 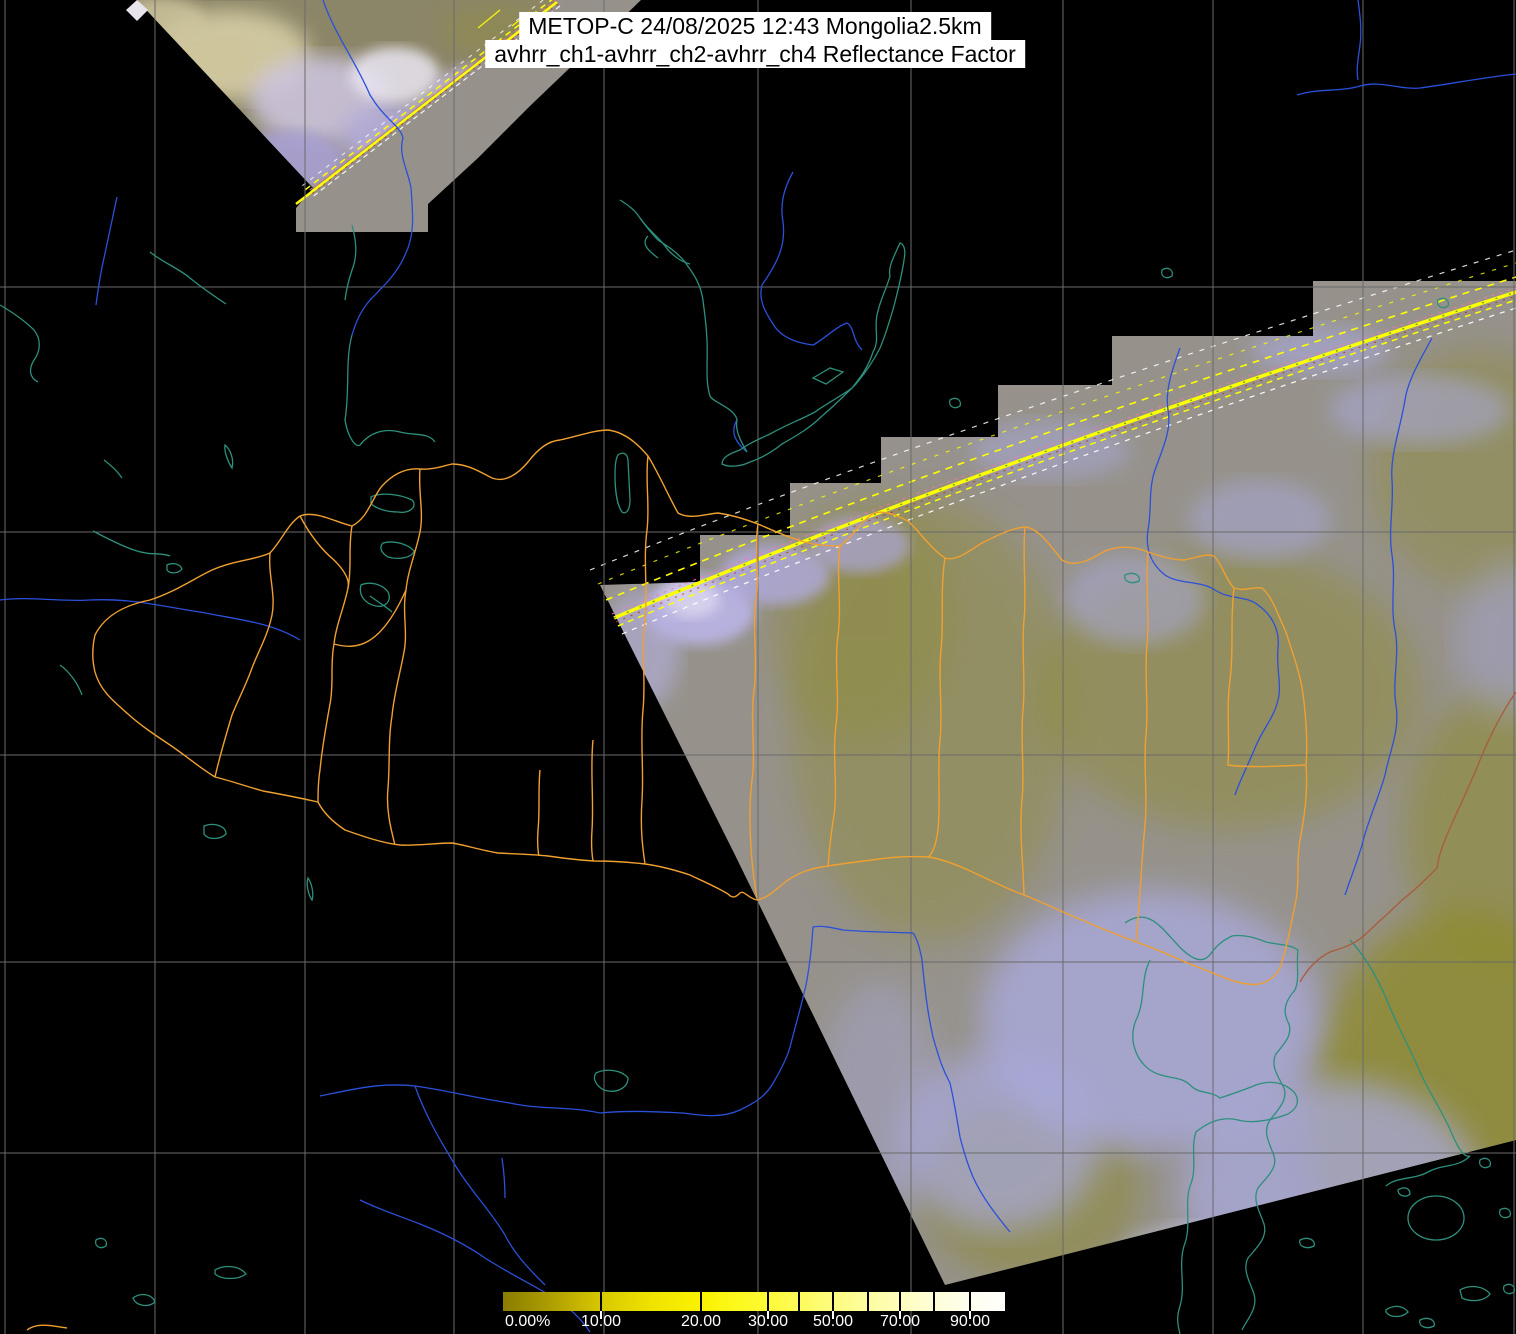 I want to click on colorbar-gradient, so click(x=754, y=1301).